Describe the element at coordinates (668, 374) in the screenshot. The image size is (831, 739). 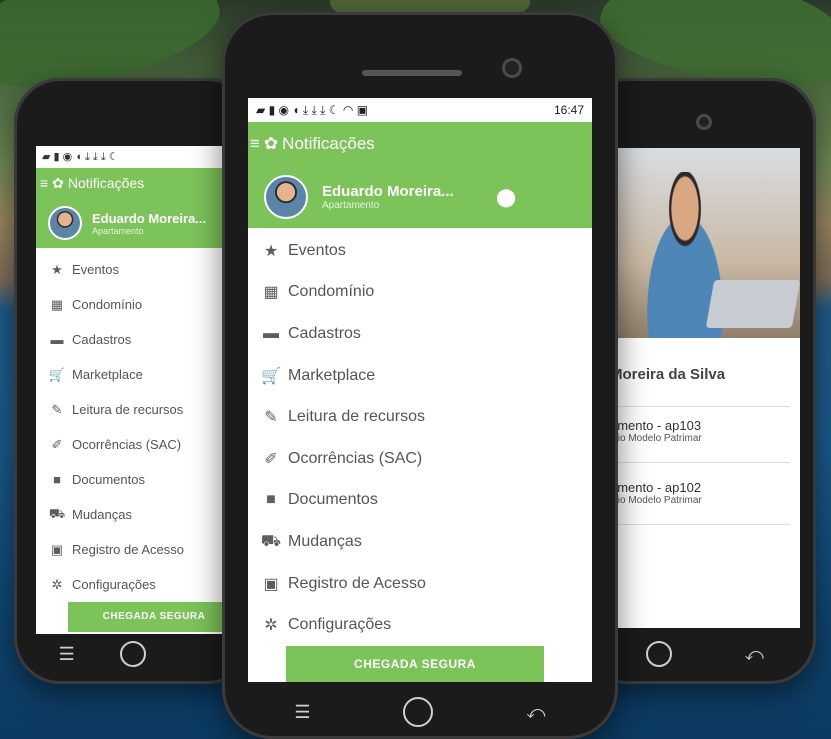
I see `profile-name: Moreira da Silva` at that location.